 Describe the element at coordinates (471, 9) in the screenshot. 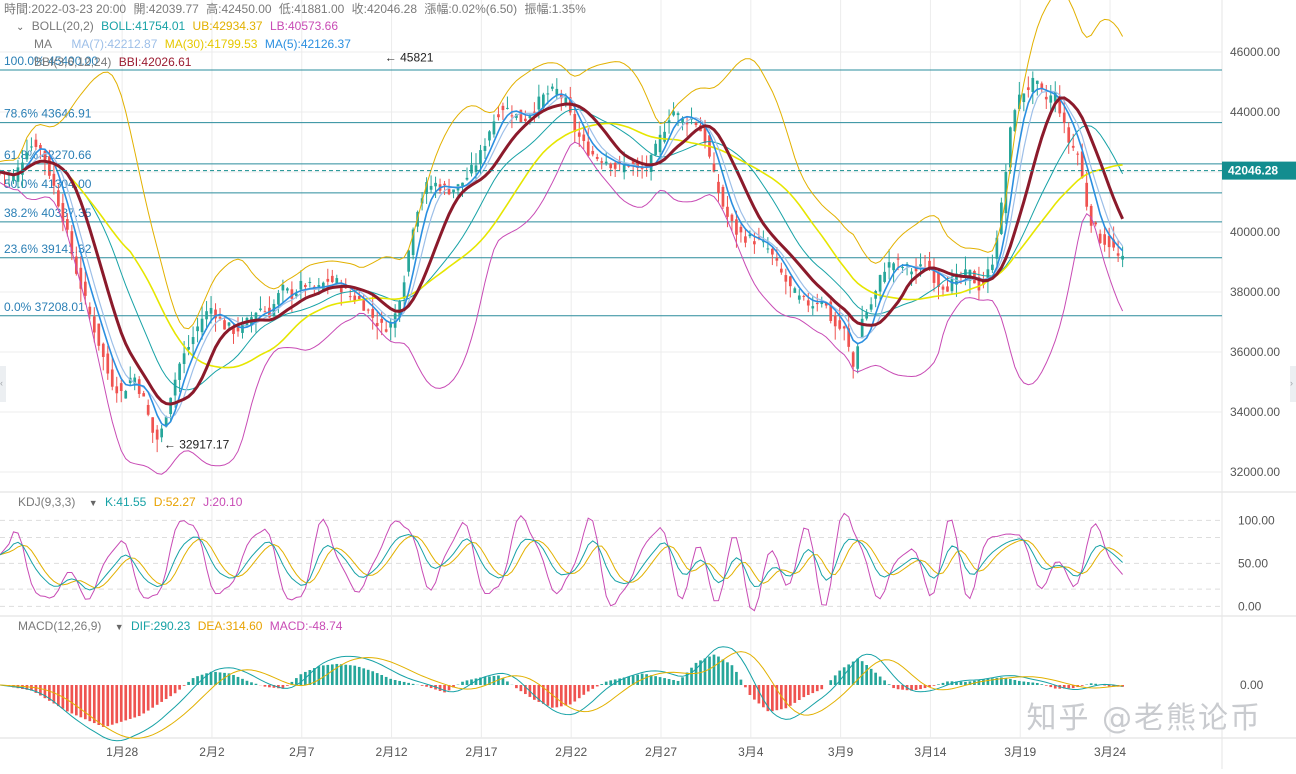

I see `change-label: 漲幅:0.02%(6.50)` at that location.